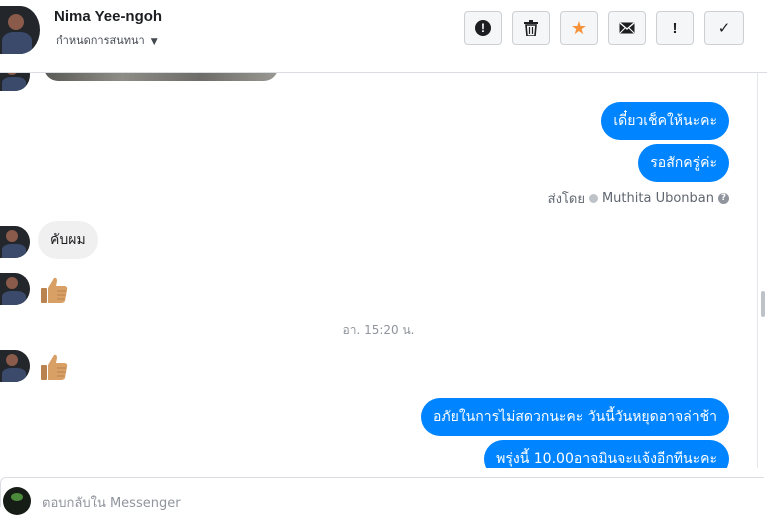  I want to click on exclamation-icon: !, so click(675, 28).